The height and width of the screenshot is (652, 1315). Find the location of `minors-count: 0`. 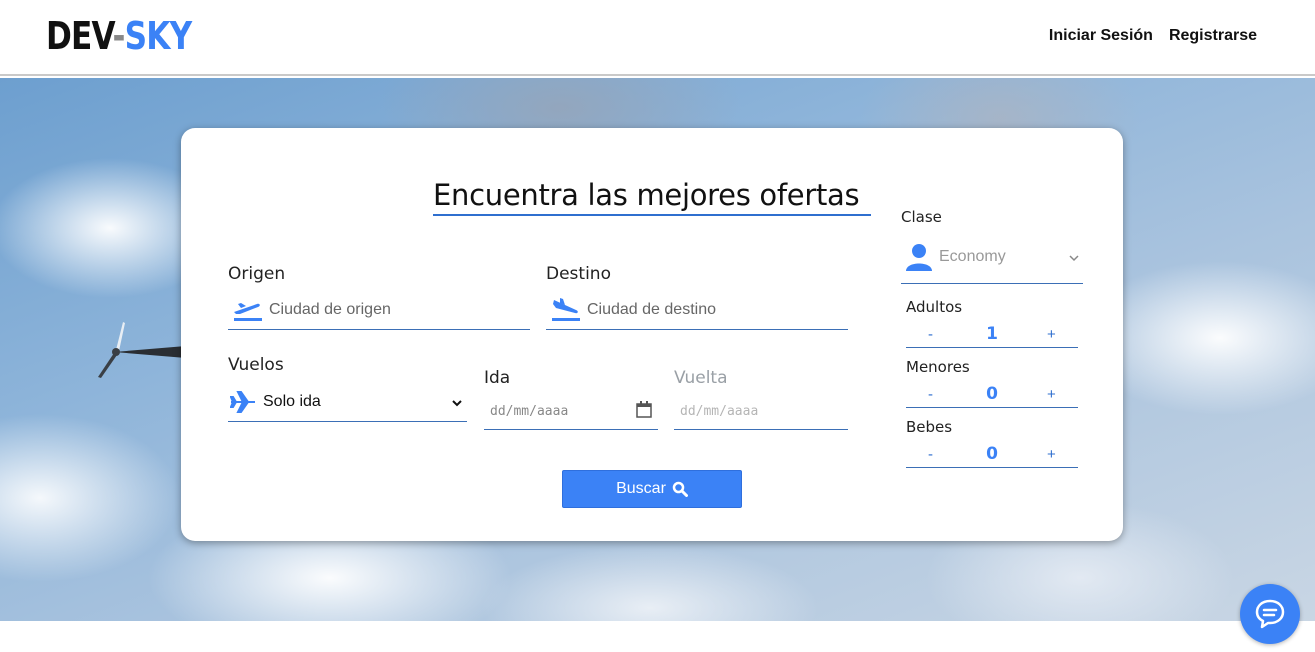

minors-count: 0 is located at coordinates (992, 394).